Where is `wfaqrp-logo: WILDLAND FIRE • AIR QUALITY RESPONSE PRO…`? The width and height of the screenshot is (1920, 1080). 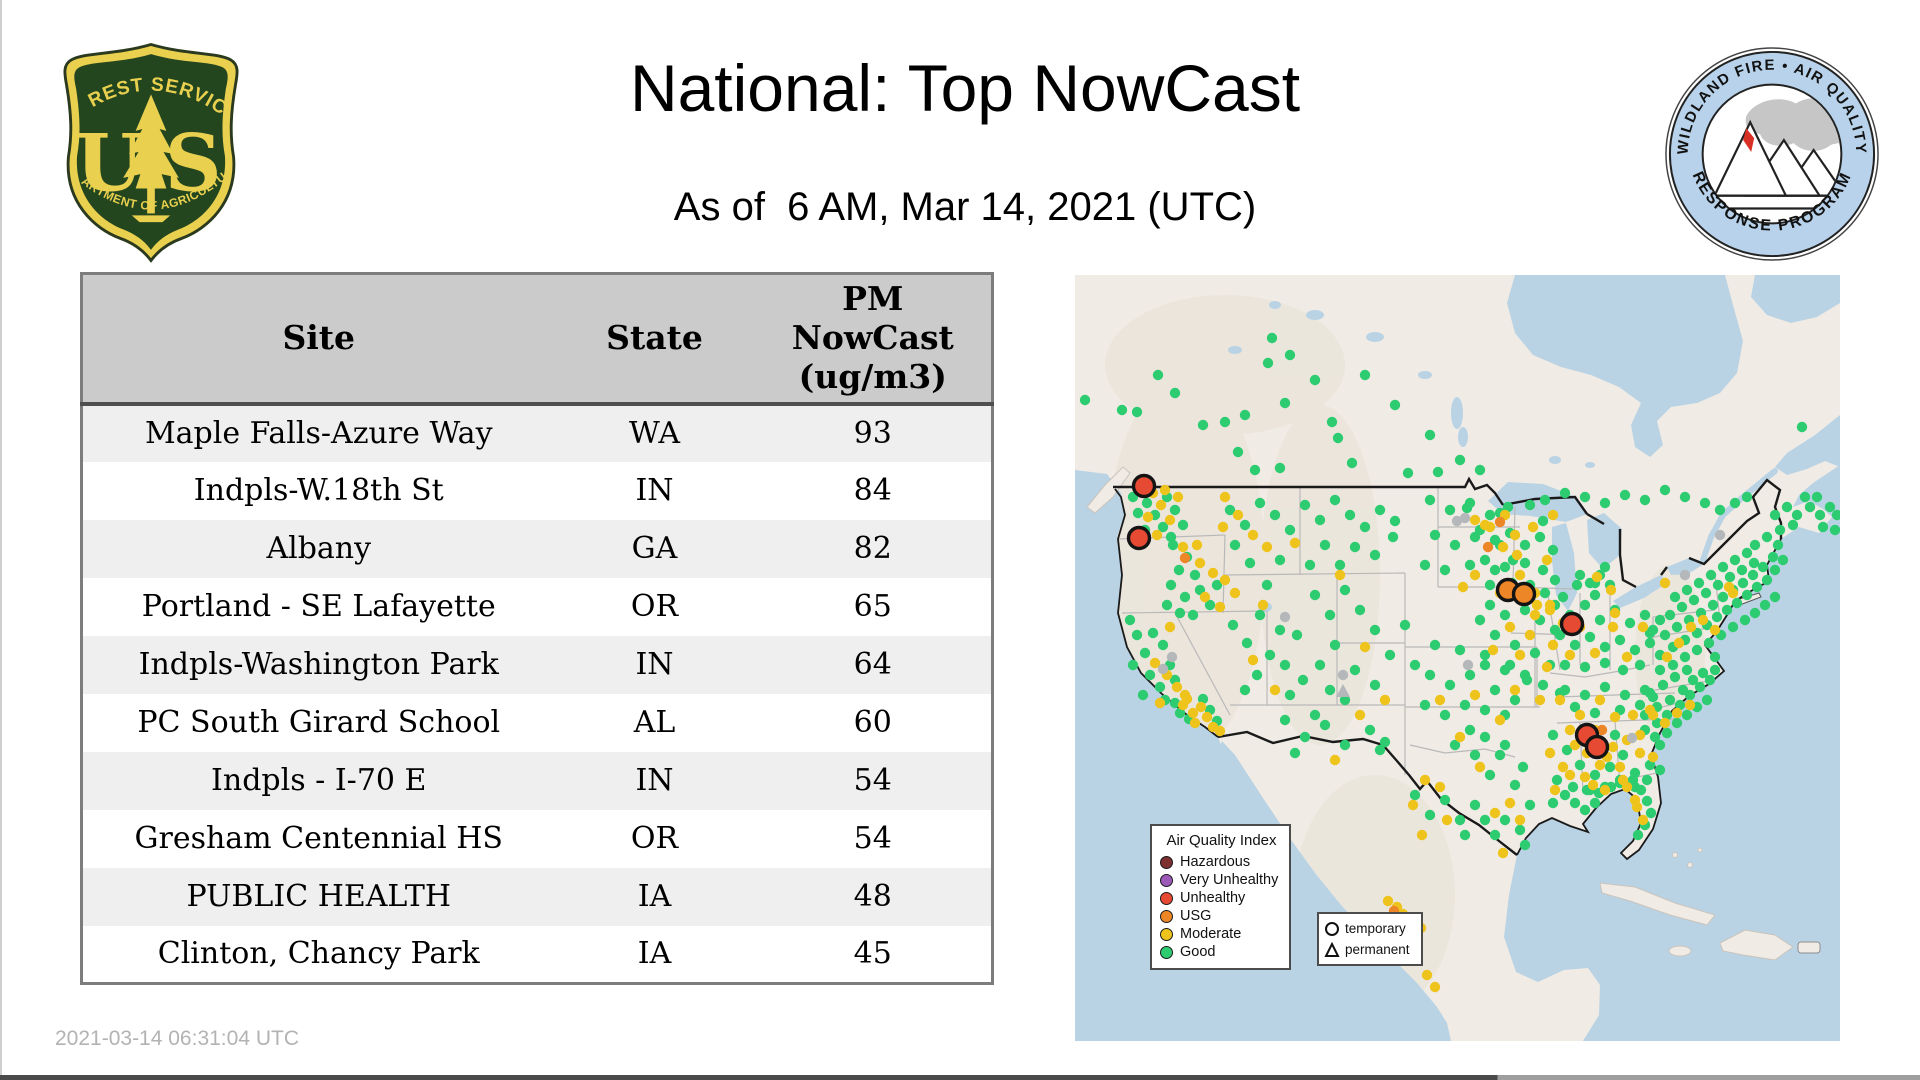
wfaqrp-logo: WILDLAND FIRE • AIR QUALITY RESPONSE PRO… is located at coordinates (1772, 154).